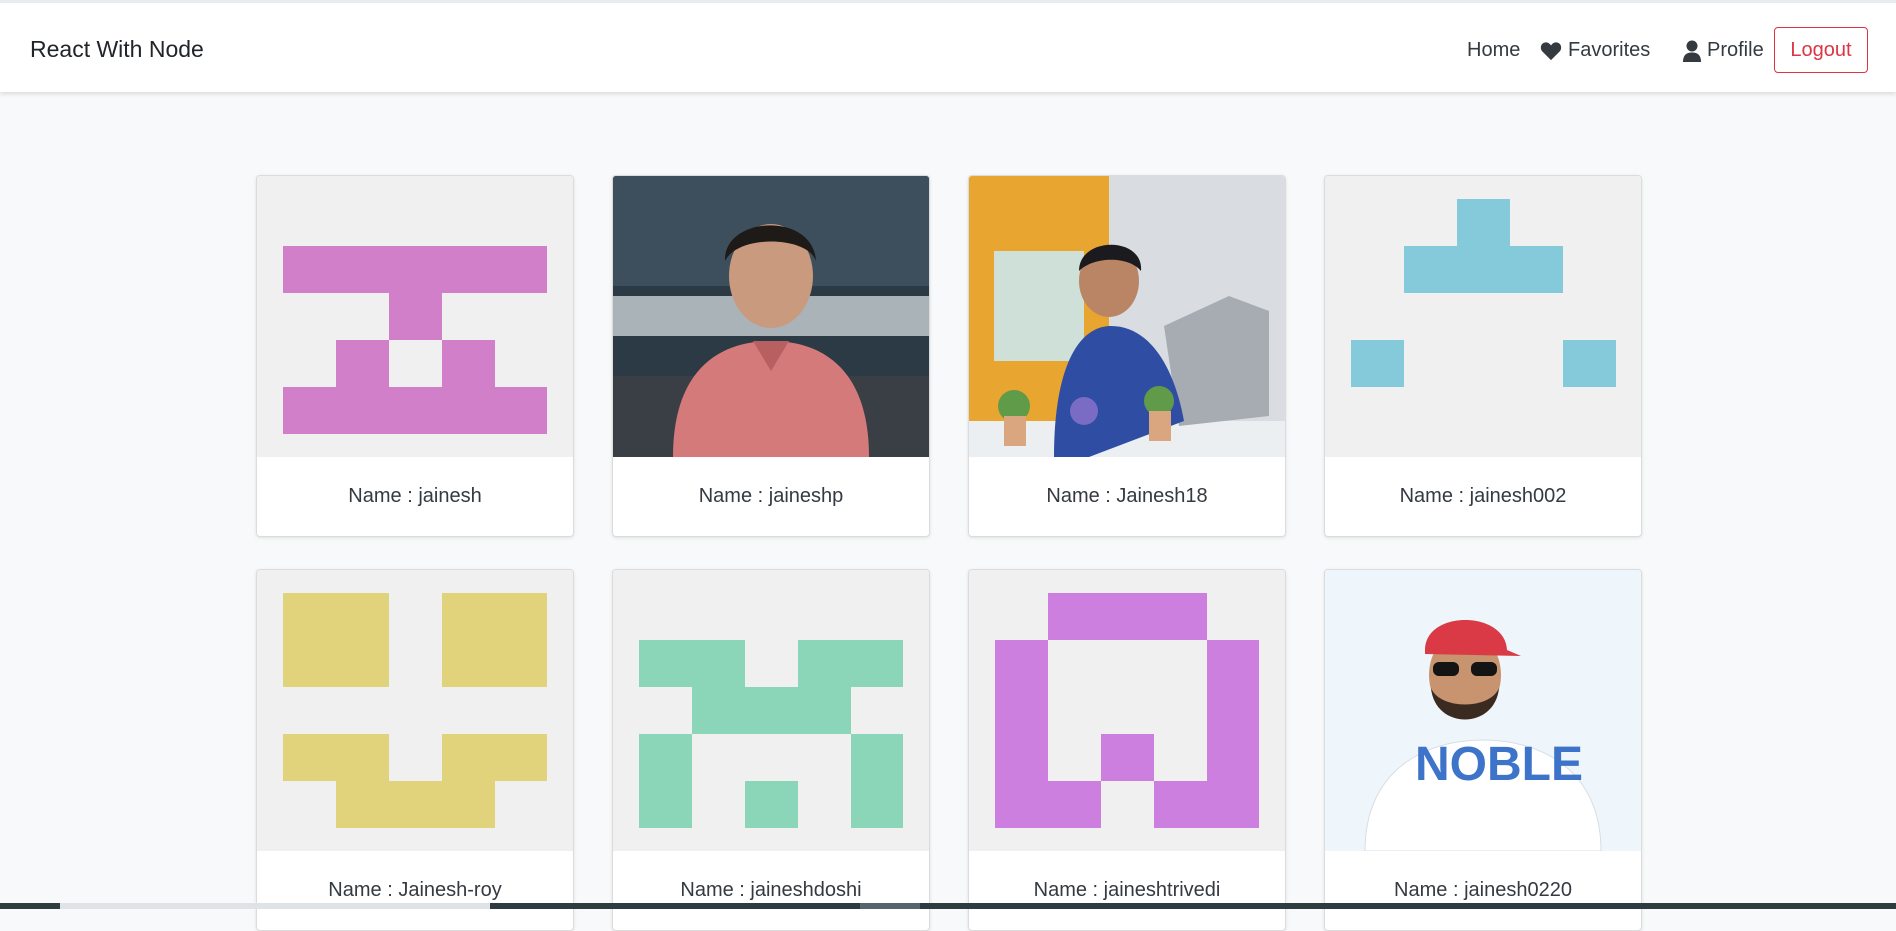 Image resolution: width=1896 pixels, height=931 pixels. I want to click on user-card: NOBLE Name : jainesh0220, so click(1483, 750).